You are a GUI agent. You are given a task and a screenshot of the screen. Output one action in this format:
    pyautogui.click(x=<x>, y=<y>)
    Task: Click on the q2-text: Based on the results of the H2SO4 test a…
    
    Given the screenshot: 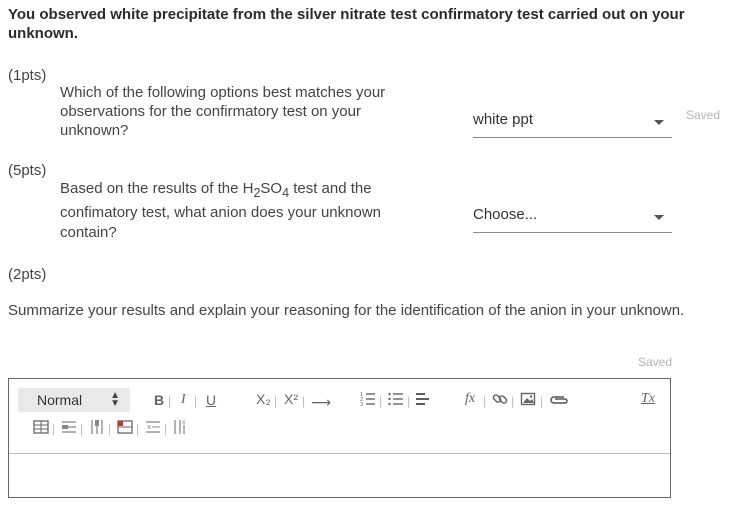 What is the action you would take?
    pyautogui.click(x=240, y=211)
    